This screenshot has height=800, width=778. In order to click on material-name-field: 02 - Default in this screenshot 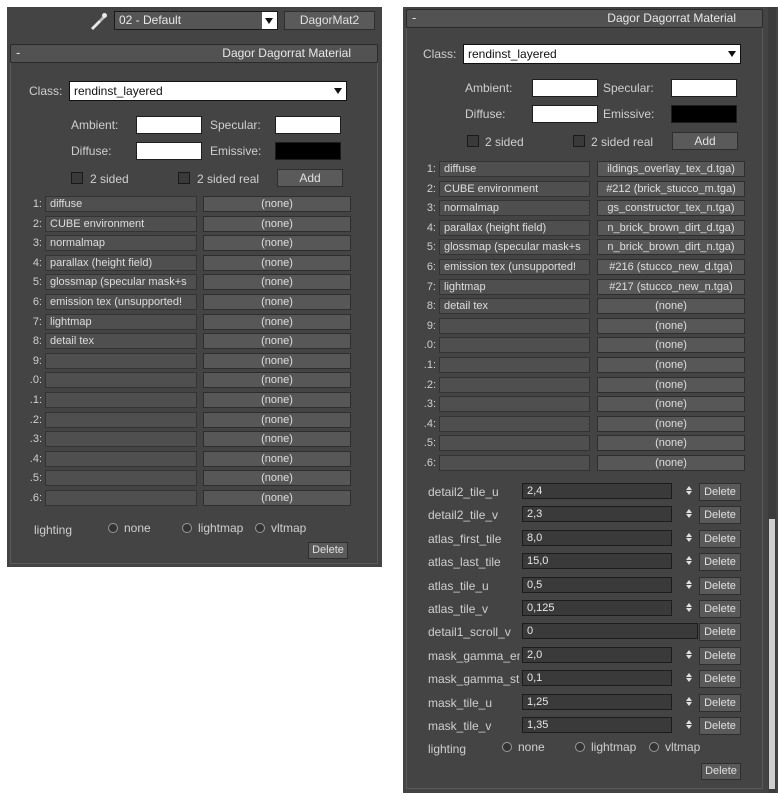, I will do `click(196, 20)`.